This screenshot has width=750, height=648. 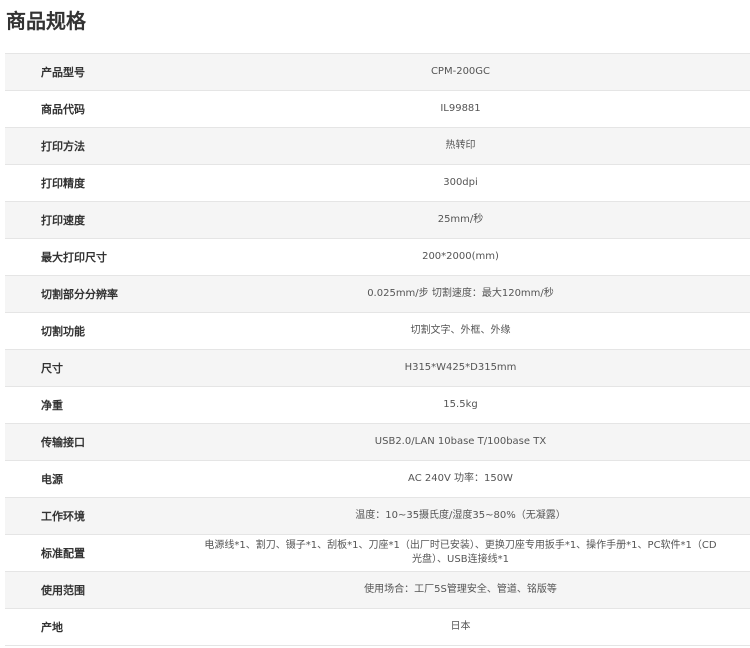 I want to click on spec-row: 传输接口 USB2.0/LAN 10base T/100base TX, so click(x=377, y=442).